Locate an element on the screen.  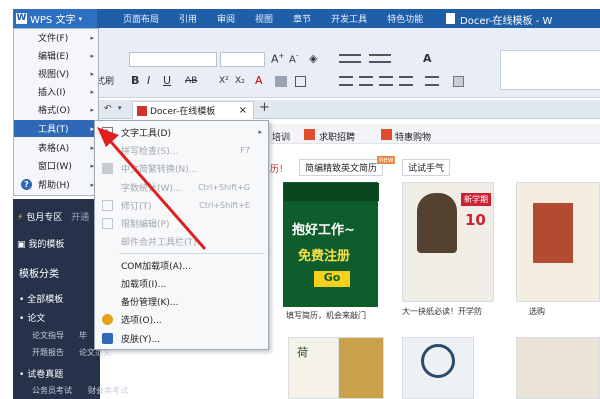
try-luck-pill: 试试手气 is located at coordinates (426, 167).